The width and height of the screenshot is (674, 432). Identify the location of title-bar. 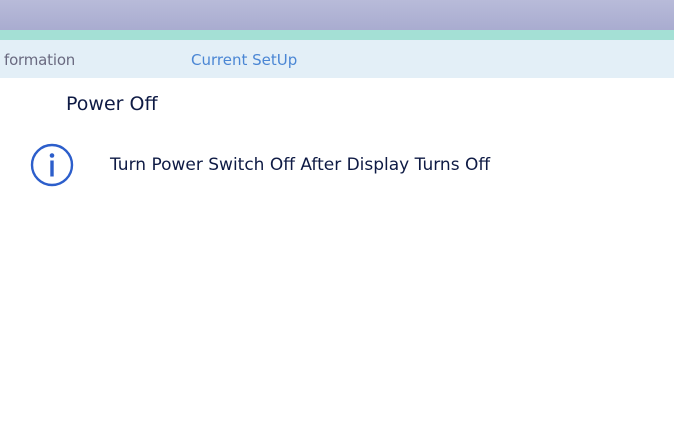
(337, 15).